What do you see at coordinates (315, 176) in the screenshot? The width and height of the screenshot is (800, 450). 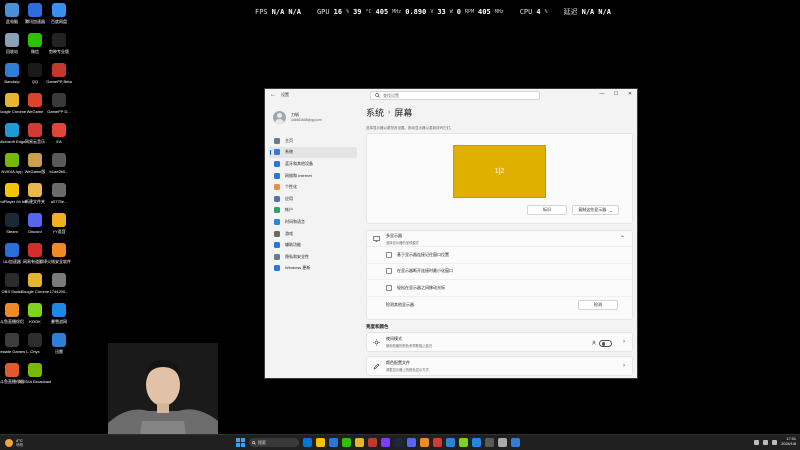 I see `sidebar-item: 网络和 Internet` at bounding box center [315, 176].